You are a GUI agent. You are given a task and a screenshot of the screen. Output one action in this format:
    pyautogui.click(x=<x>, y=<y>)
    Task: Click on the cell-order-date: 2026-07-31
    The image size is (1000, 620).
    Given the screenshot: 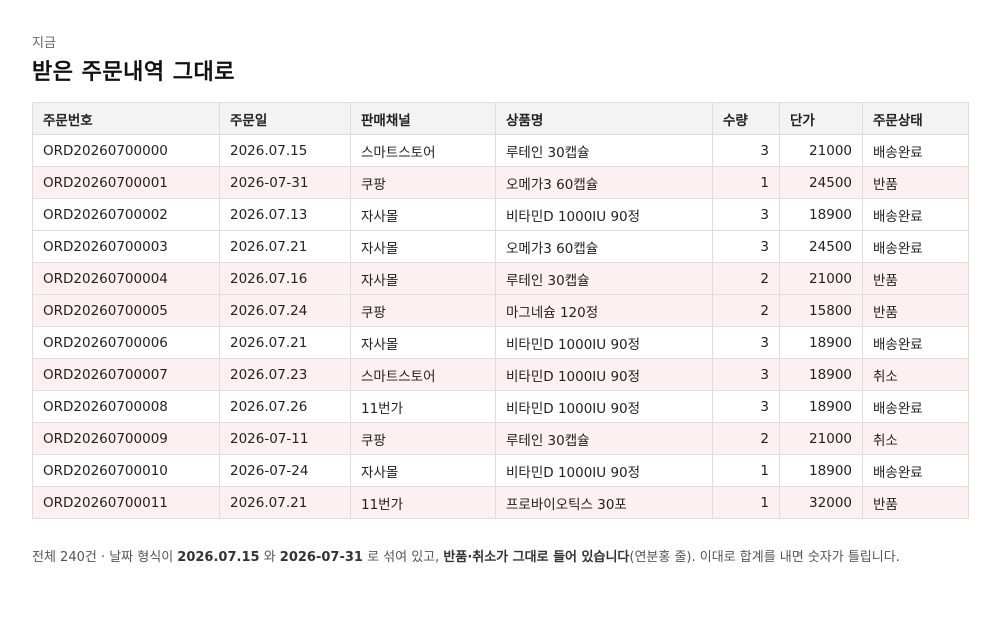 What is the action you would take?
    pyautogui.click(x=285, y=182)
    